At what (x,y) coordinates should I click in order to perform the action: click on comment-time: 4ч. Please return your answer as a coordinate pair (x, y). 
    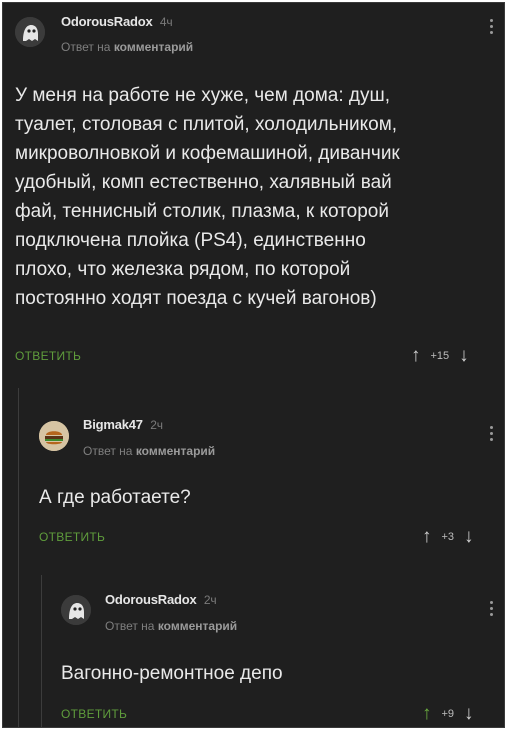
    Looking at the image, I should click on (166, 22).